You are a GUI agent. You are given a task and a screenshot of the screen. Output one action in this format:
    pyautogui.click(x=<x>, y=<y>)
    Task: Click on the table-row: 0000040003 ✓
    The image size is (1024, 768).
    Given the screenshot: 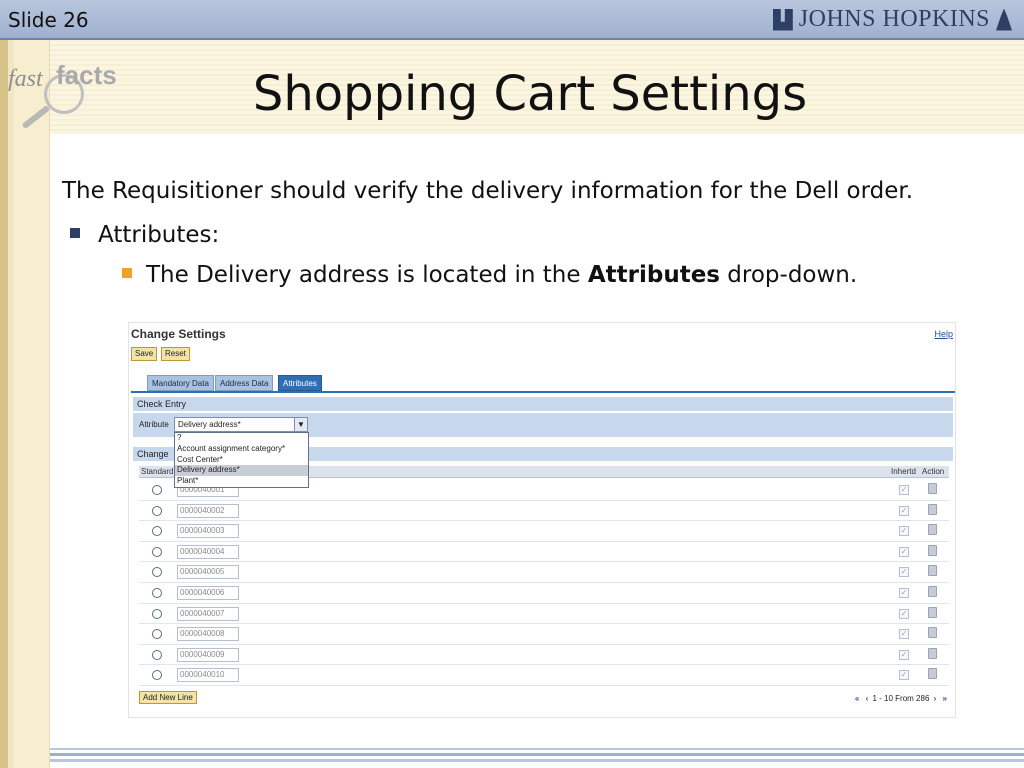 What is the action you would take?
    pyautogui.click(x=544, y=531)
    